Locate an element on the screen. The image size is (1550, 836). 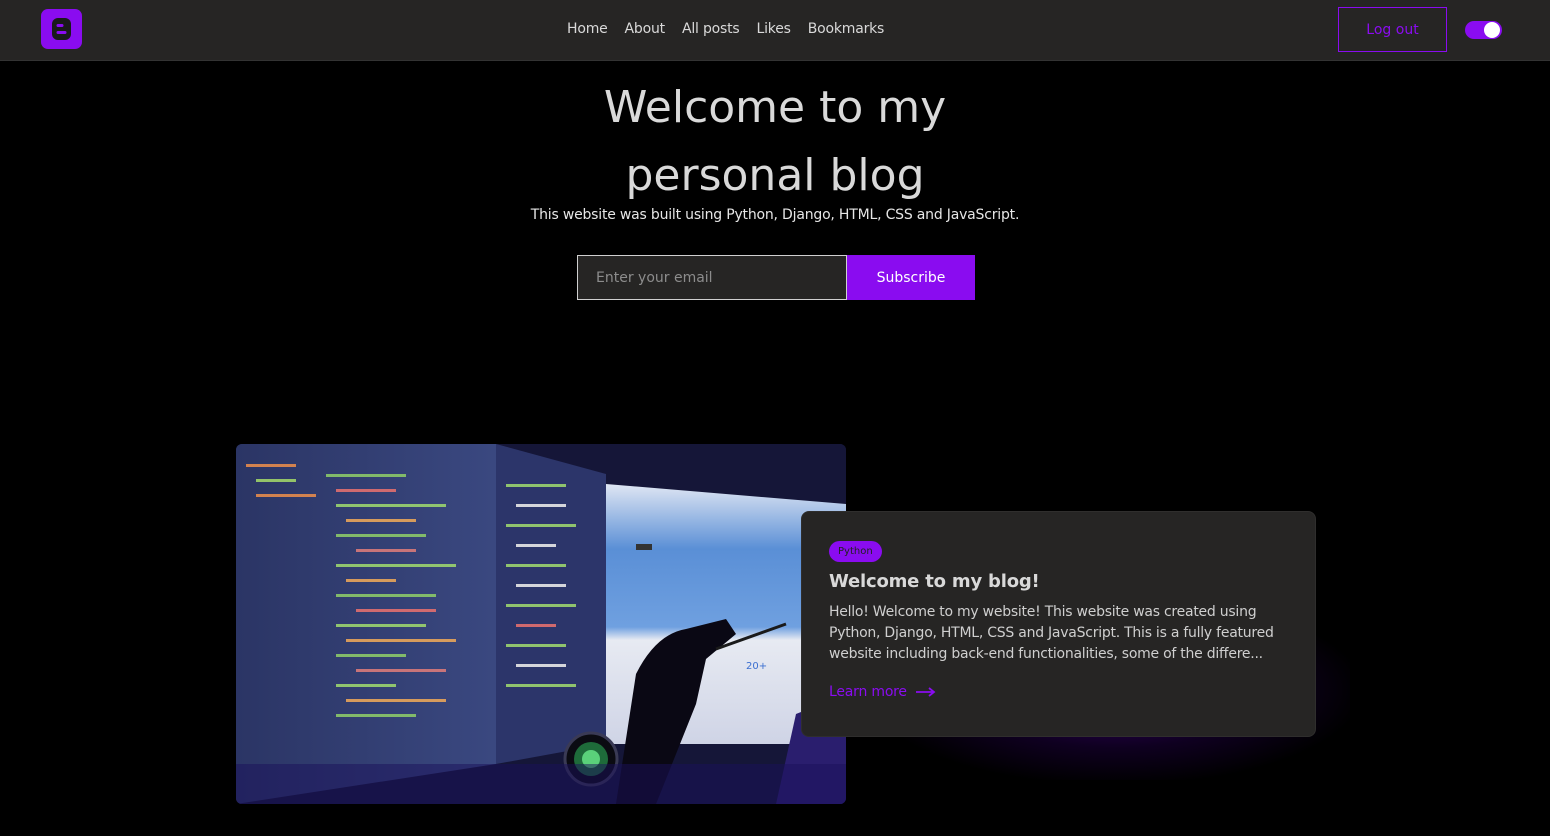
nav-all-posts: All posts is located at coordinates (711, 29).